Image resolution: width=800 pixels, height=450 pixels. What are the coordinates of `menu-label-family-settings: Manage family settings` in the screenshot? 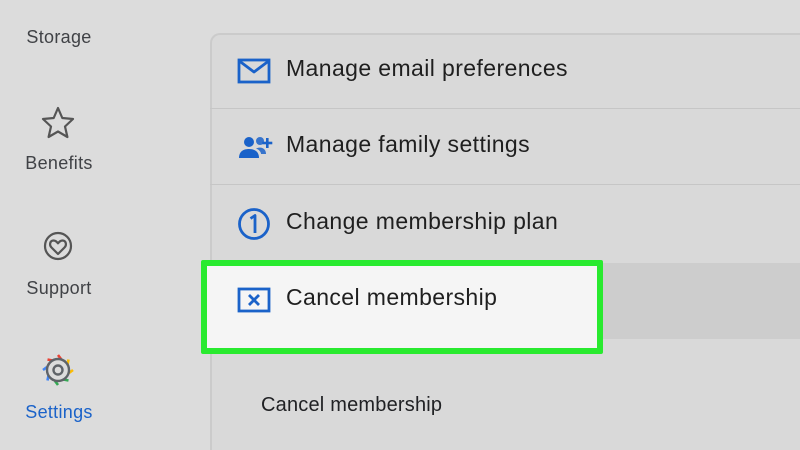 It's located at (408, 144).